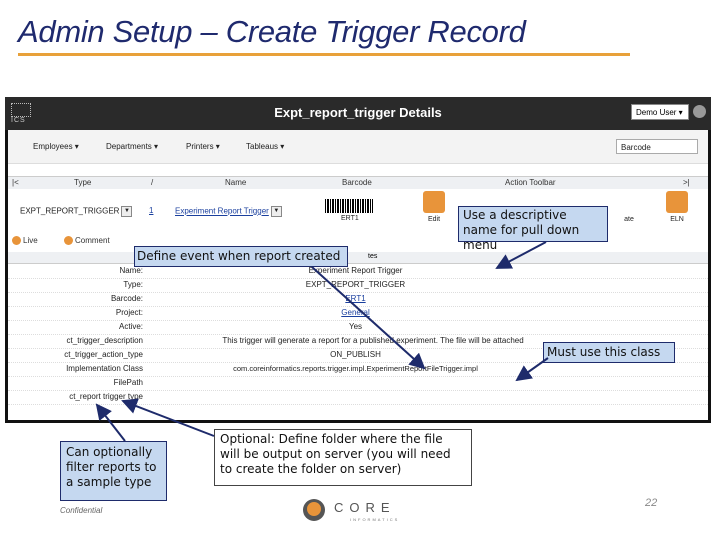 The height and width of the screenshot is (540, 720). Describe the element at coordinates (81, 510) in the screenshot. I see `confidential-label: Confidential` at that location.